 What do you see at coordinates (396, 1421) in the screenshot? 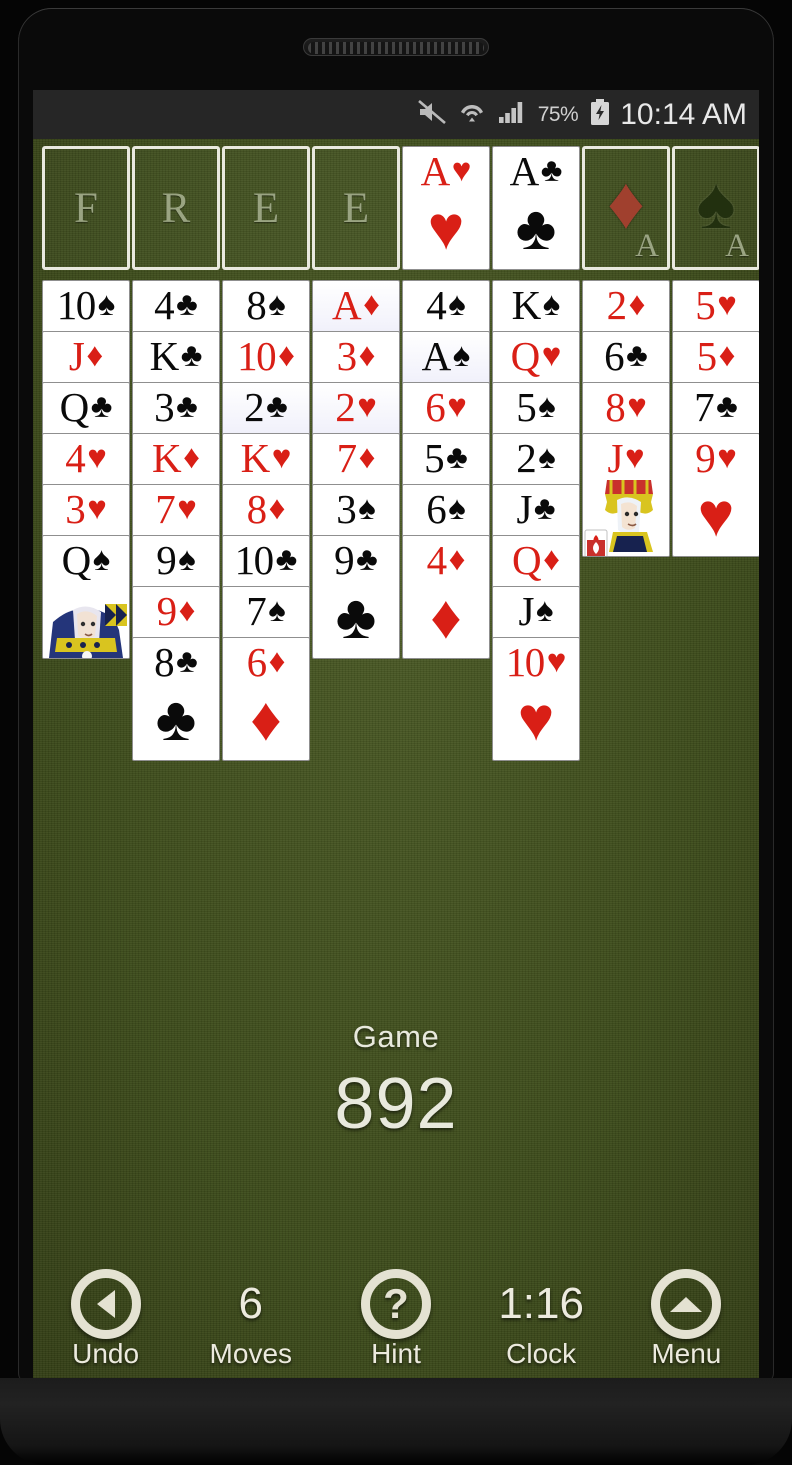
I see `phone-bezel-bottom` at bounding box center [396, 1421].